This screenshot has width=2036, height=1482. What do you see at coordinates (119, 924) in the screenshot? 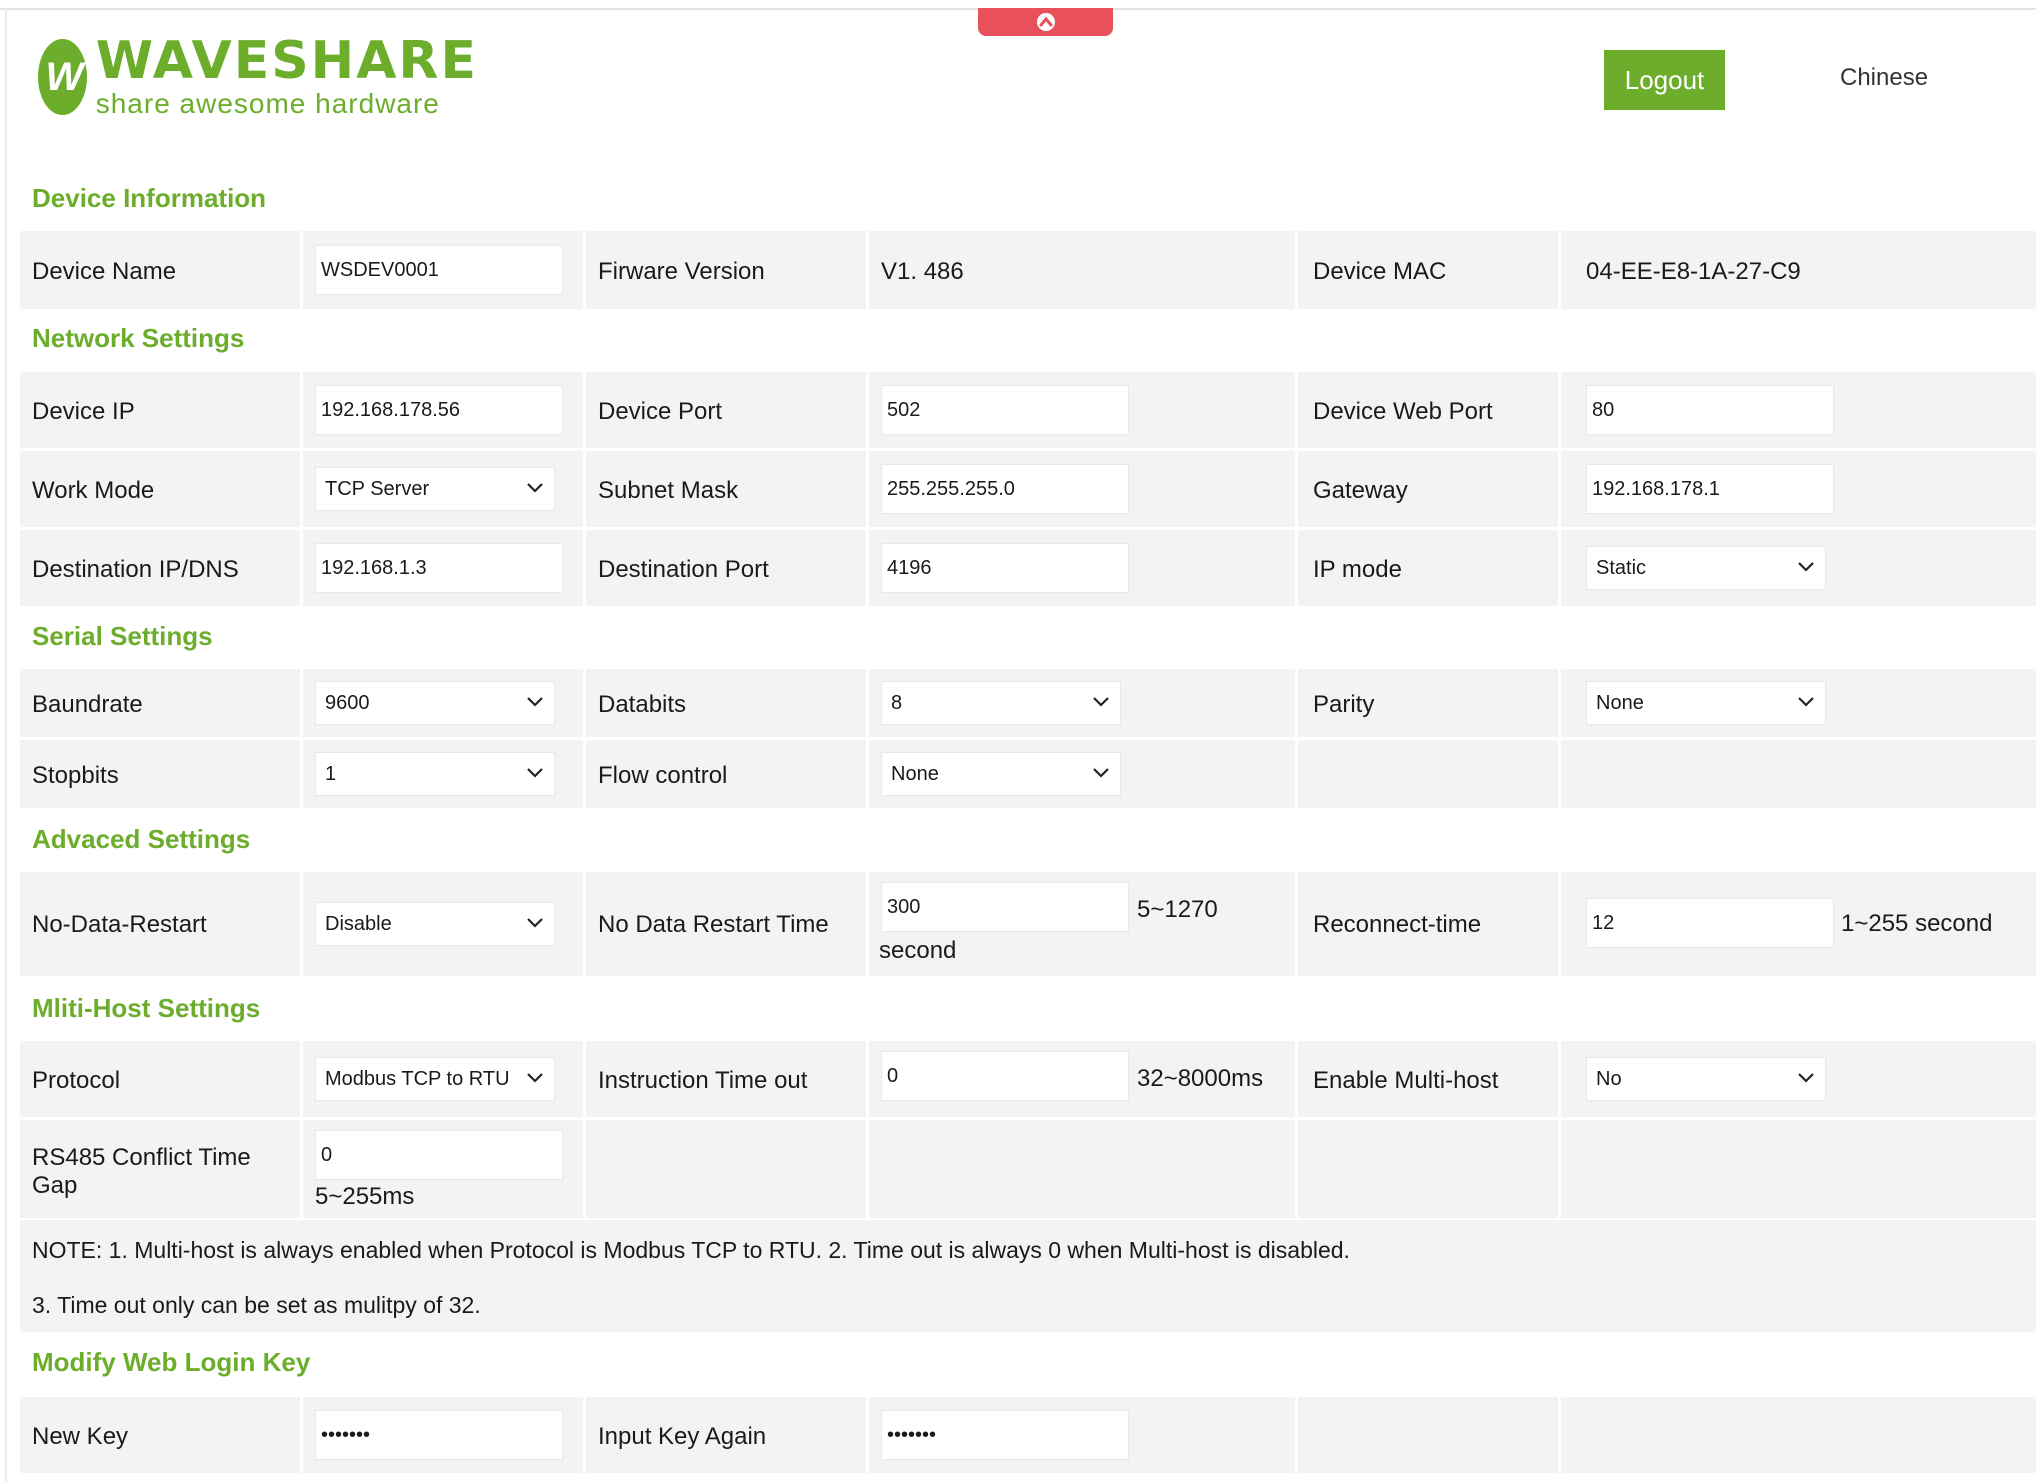
I see `no-data-restart-label: No-Data-Restart` at bounding box center [119, 924].